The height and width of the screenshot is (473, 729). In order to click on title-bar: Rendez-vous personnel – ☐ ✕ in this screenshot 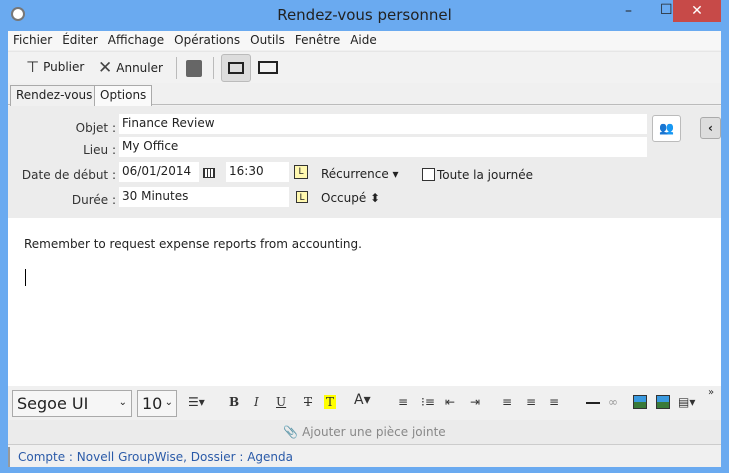, I will do `click(364, 15)`.